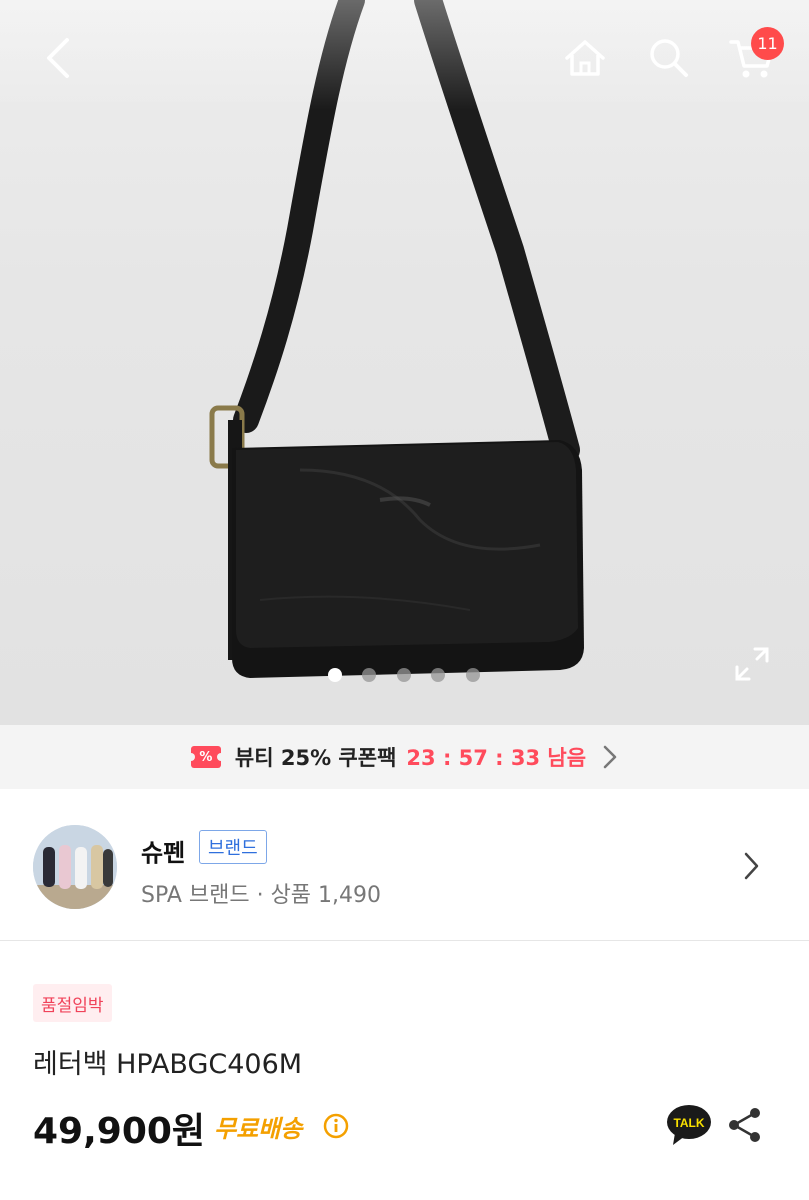  What do you see at coordinates (75, 867) in the screenshot?
I see `store-avatar` at bounding box center [75, 867].